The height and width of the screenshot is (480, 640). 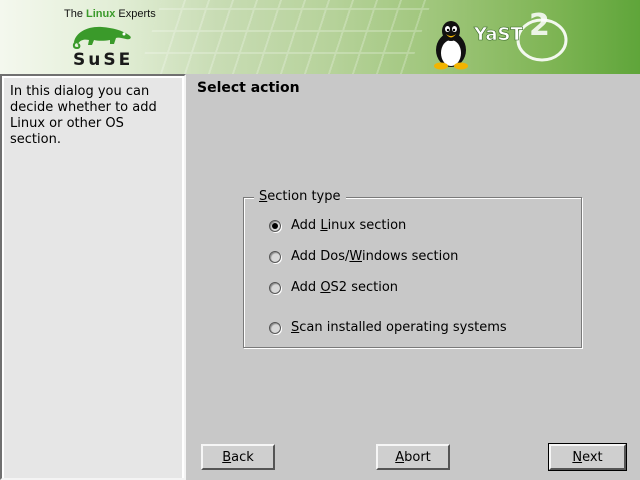 I want to click on radio-add-os2-section: Add OS2 section, so click(x=333, y=287).